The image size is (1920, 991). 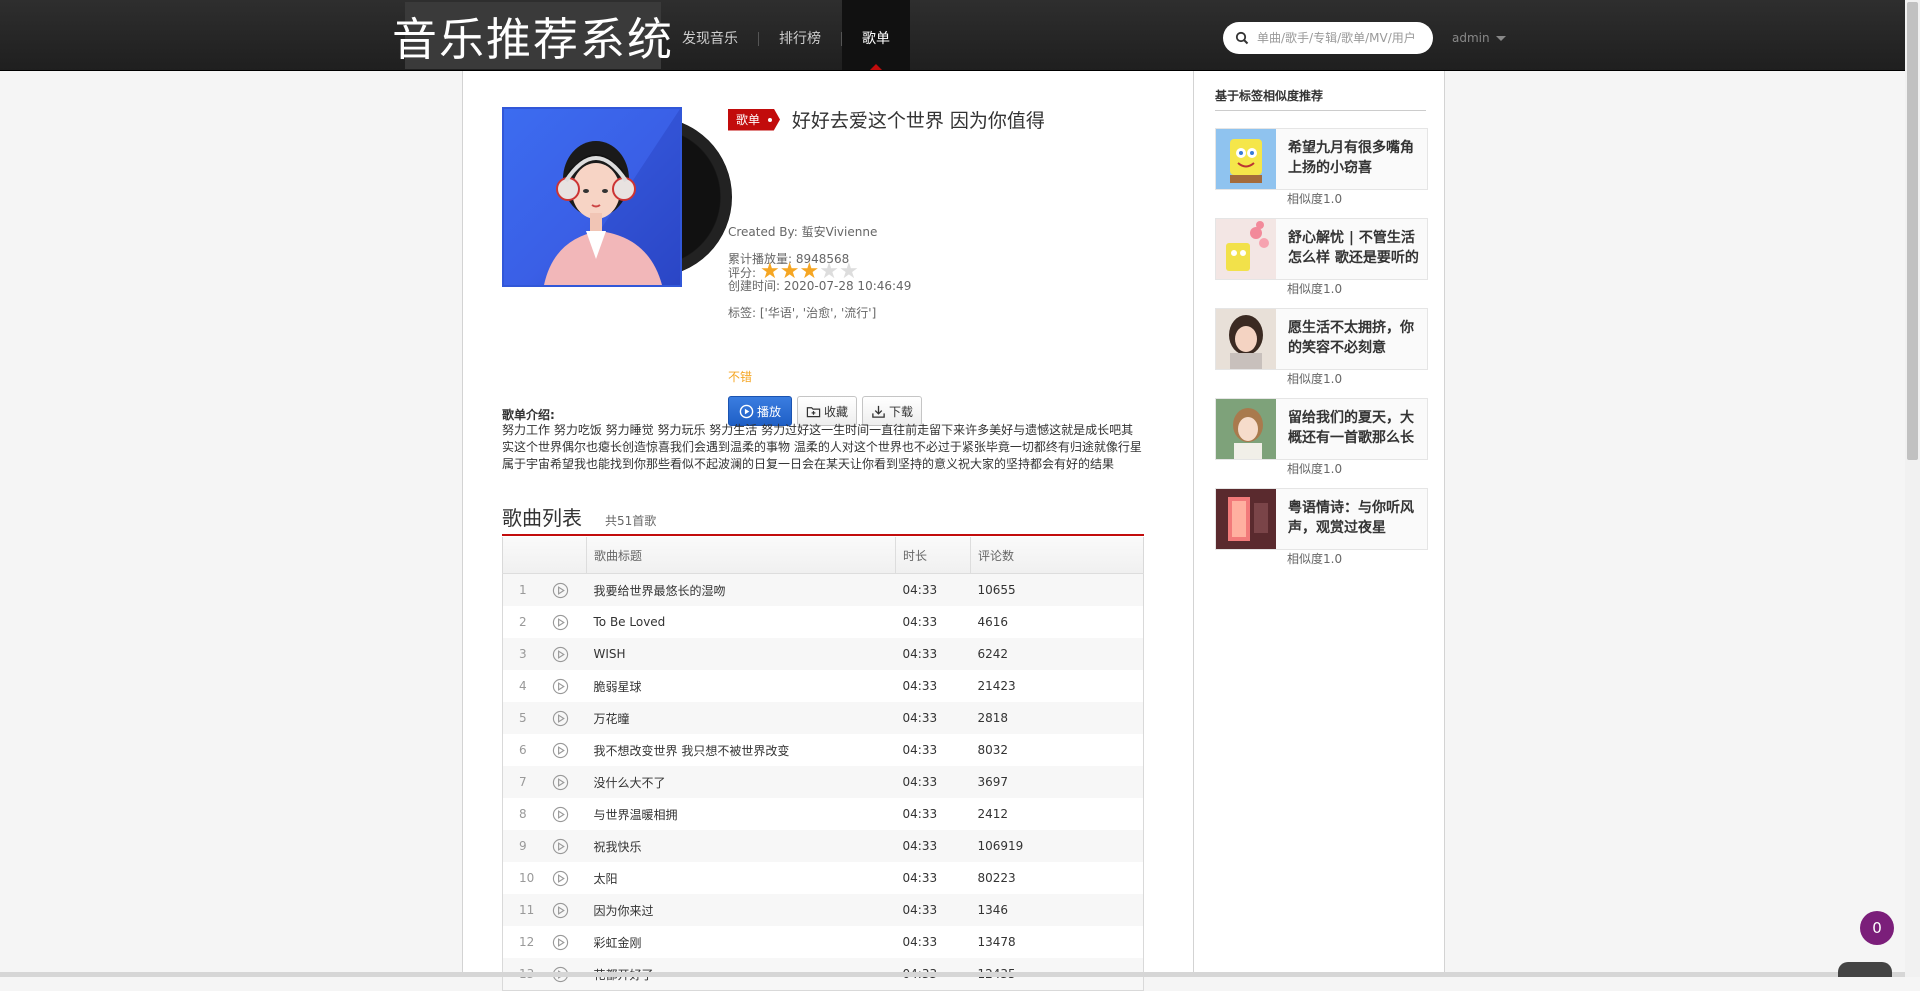 I want to click on song-title: WISH, so click(x=741, y=654).